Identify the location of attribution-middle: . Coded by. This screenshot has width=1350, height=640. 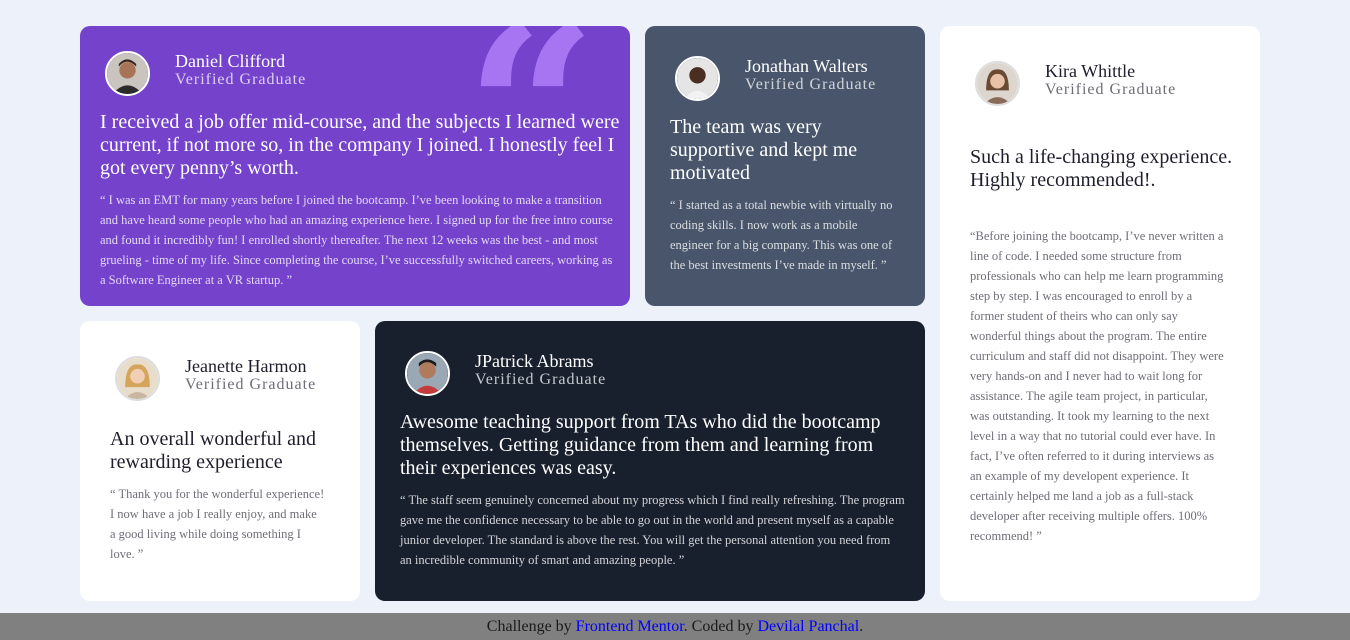
(720, 626).